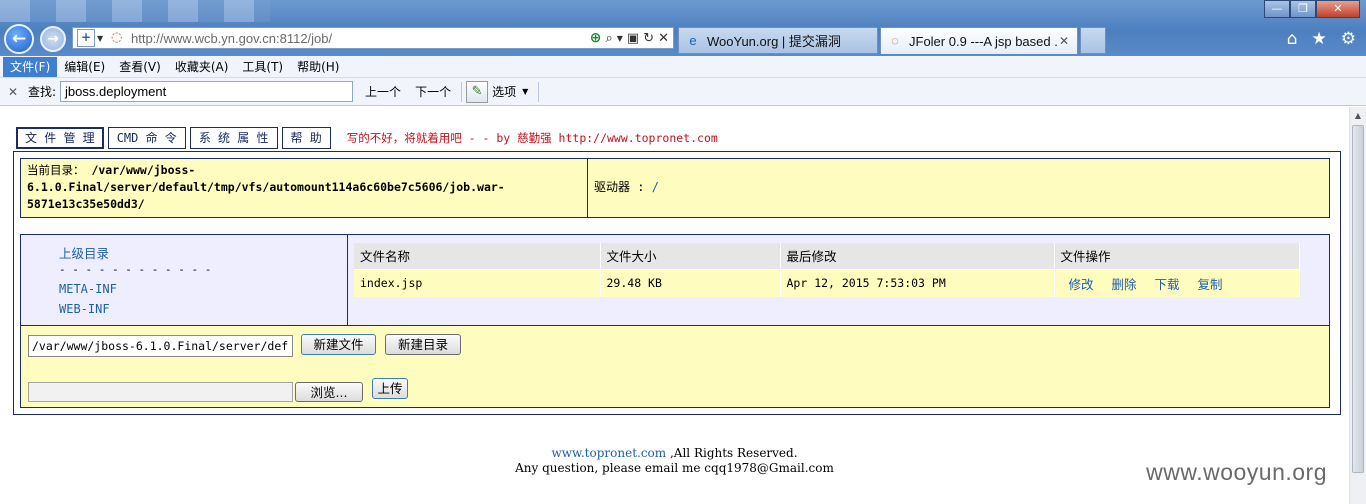 The height and width of the screenshot is (504, 1366). I want to click on menu-view: 查看(V), so click(140, 67).